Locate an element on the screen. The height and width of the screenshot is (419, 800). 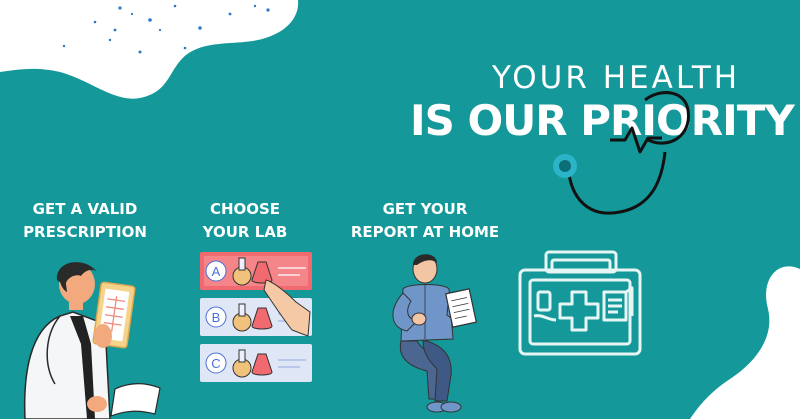
step-2-line1: CHOOSE is located at coordinates (245, 209).